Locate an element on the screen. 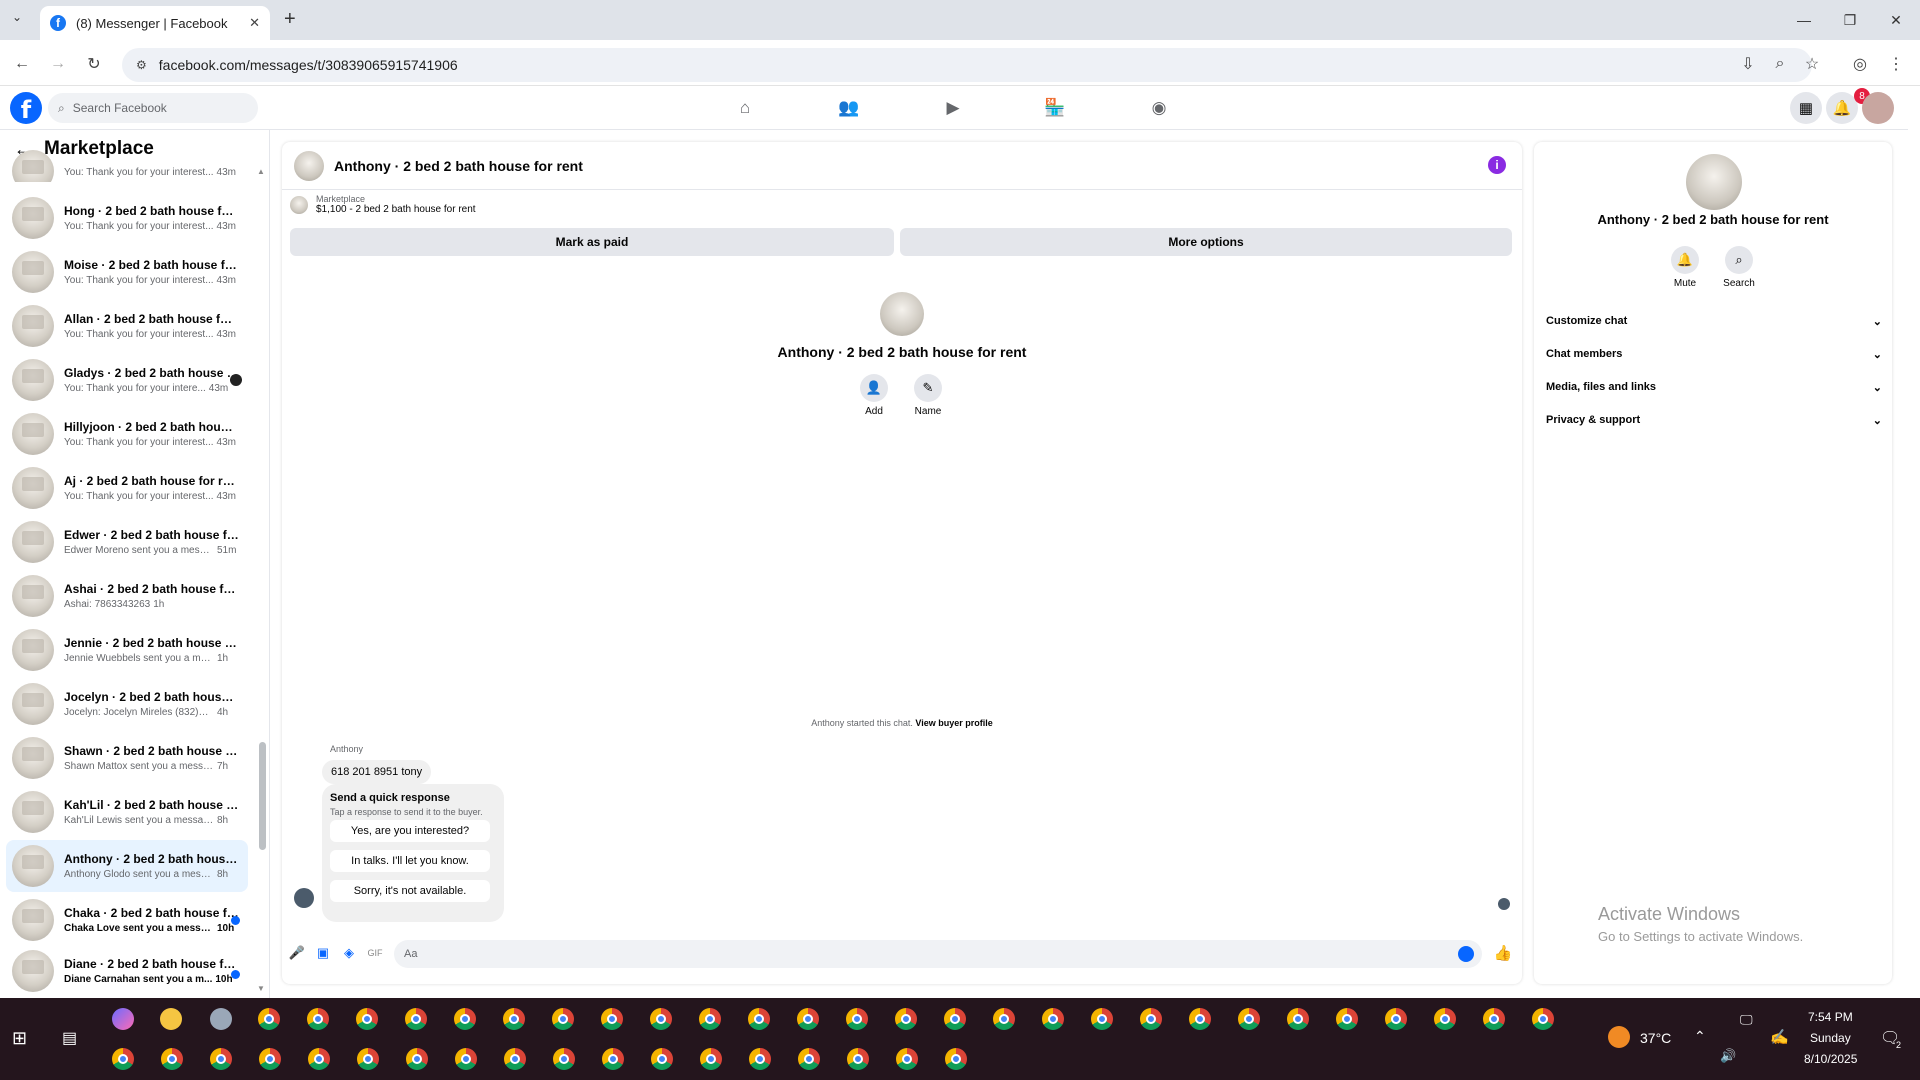 The image size is (1920, 1080). groups-icon: ◉ is located at coordinates (1159, 108).